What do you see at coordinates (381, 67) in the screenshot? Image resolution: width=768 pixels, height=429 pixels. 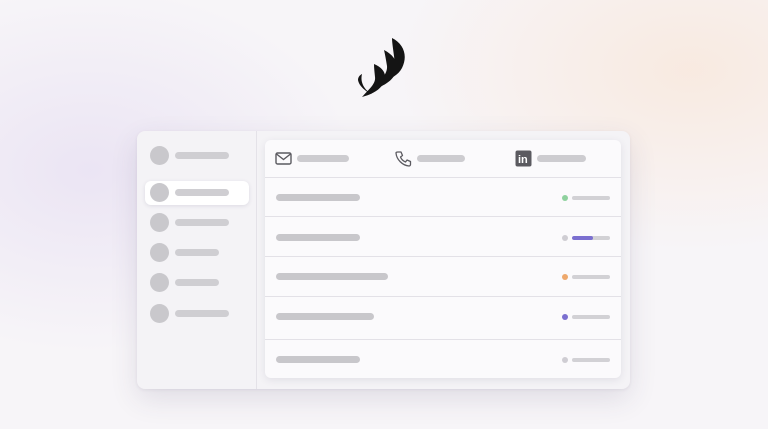 I see `flame-logo-icon` at bounding box center [381, 67].